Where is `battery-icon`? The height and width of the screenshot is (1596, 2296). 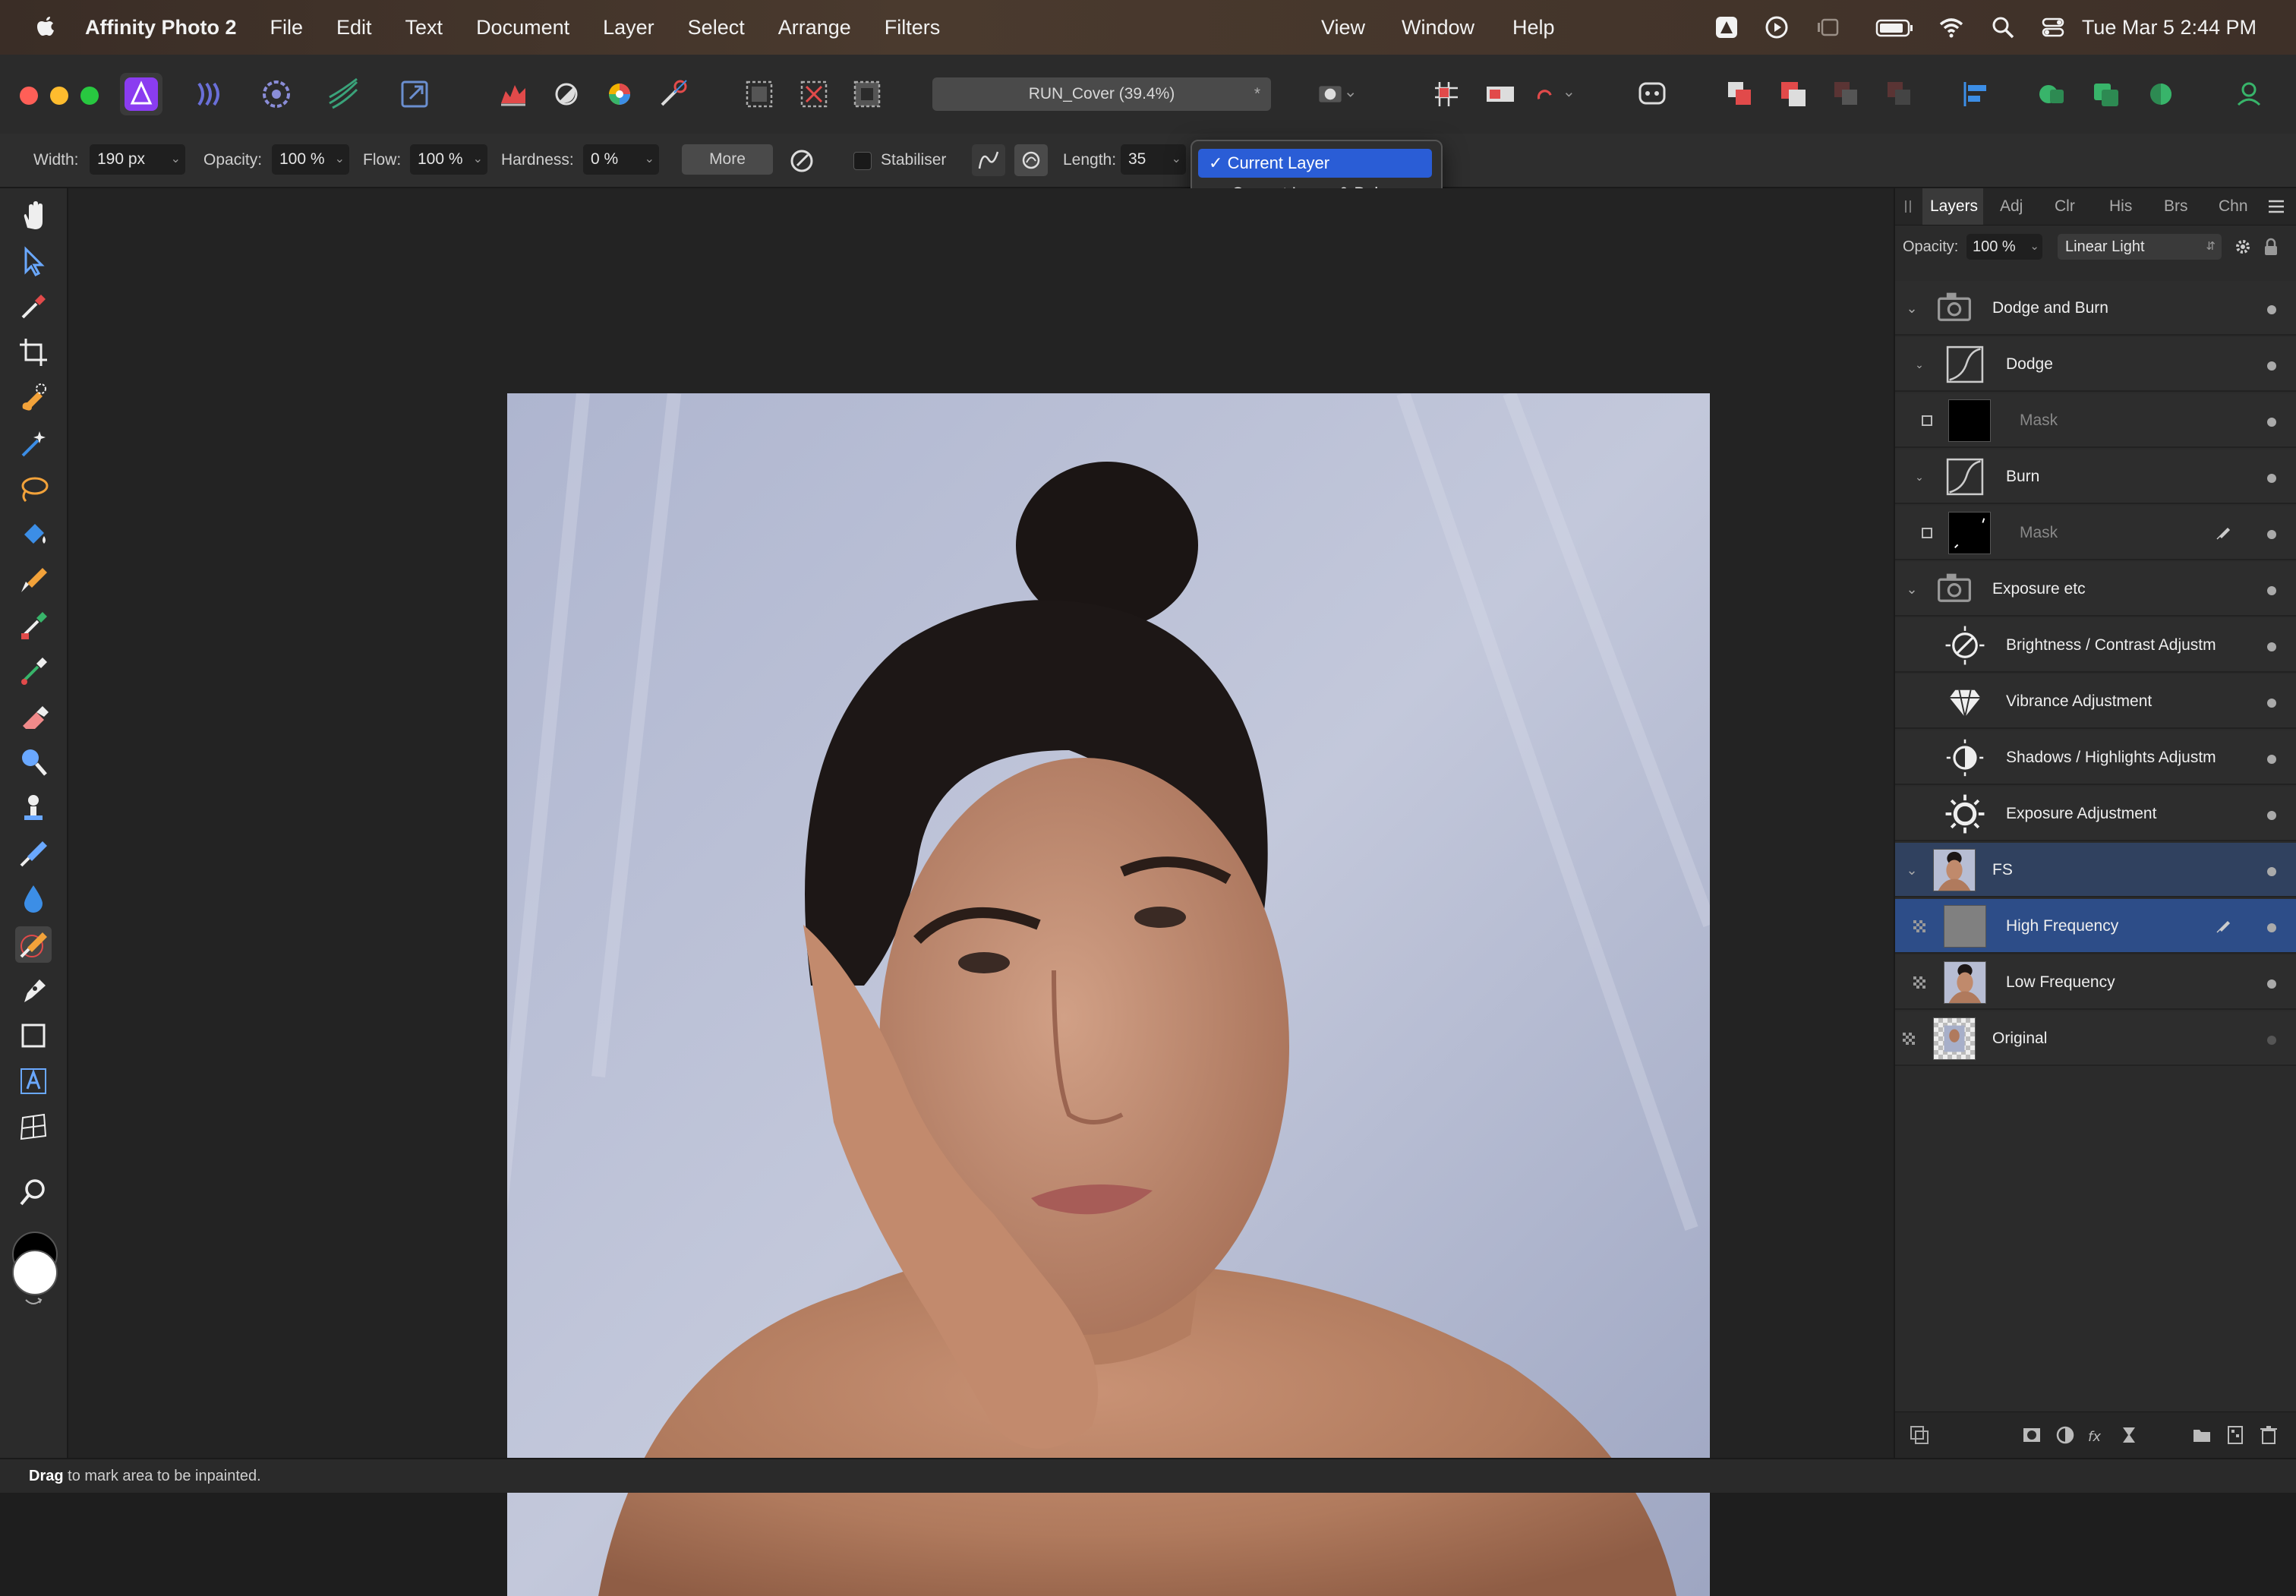 battery-icon is located at coordinates (1895, 27).